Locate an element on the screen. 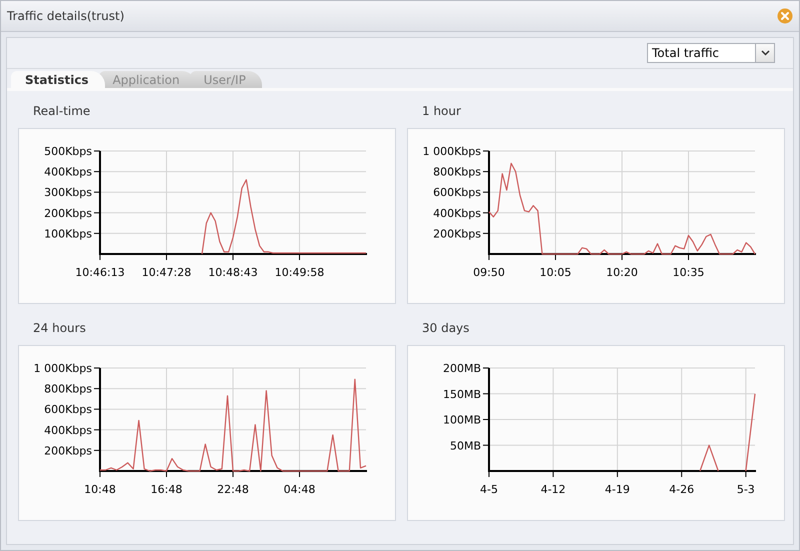  x-tick-label: 10:49:58 is located at coordinates (299, 272).